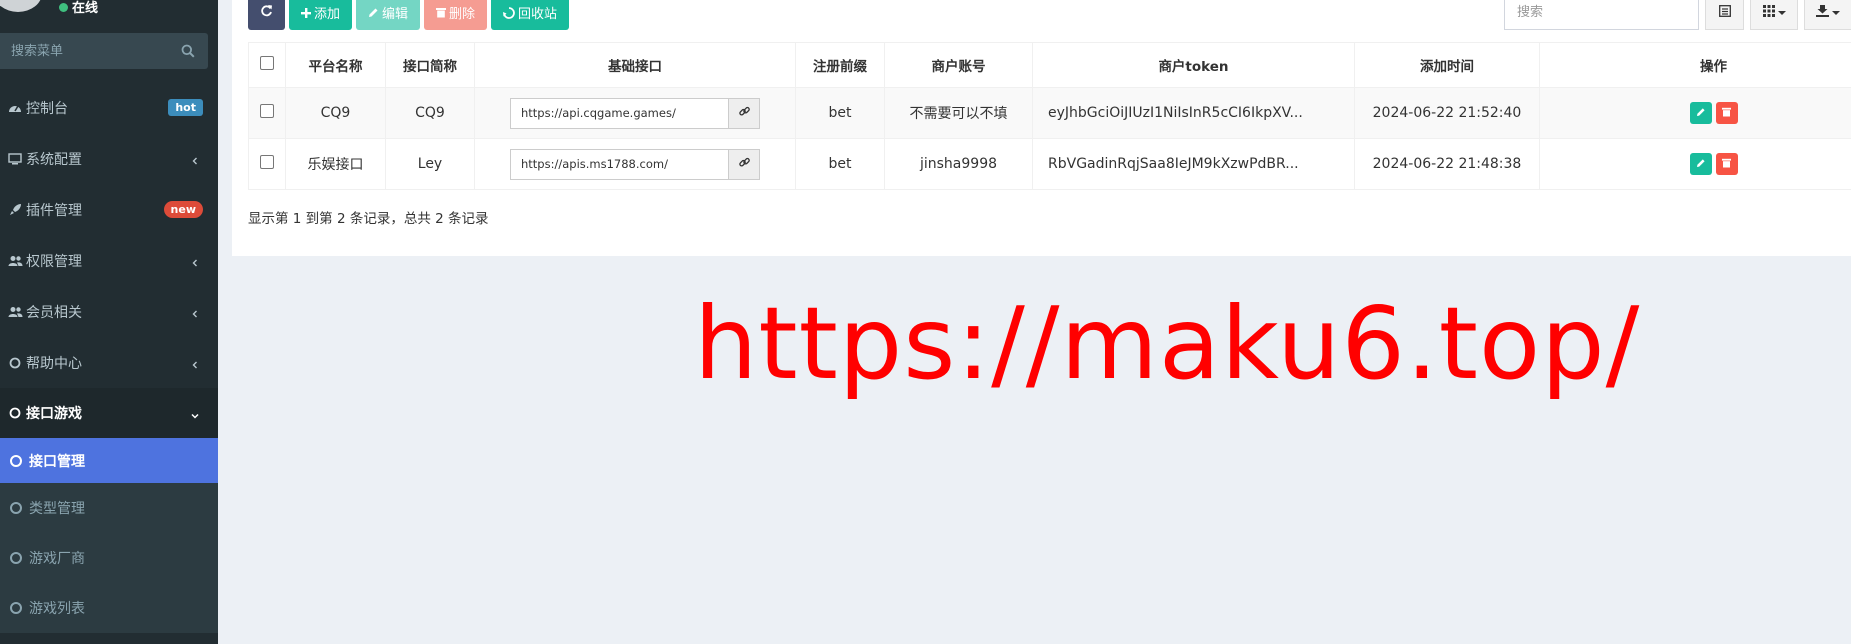  Describe the element at coordinates (1193, 65) in the screenshot. I see `header-merchant-token: 商户token` at that location.